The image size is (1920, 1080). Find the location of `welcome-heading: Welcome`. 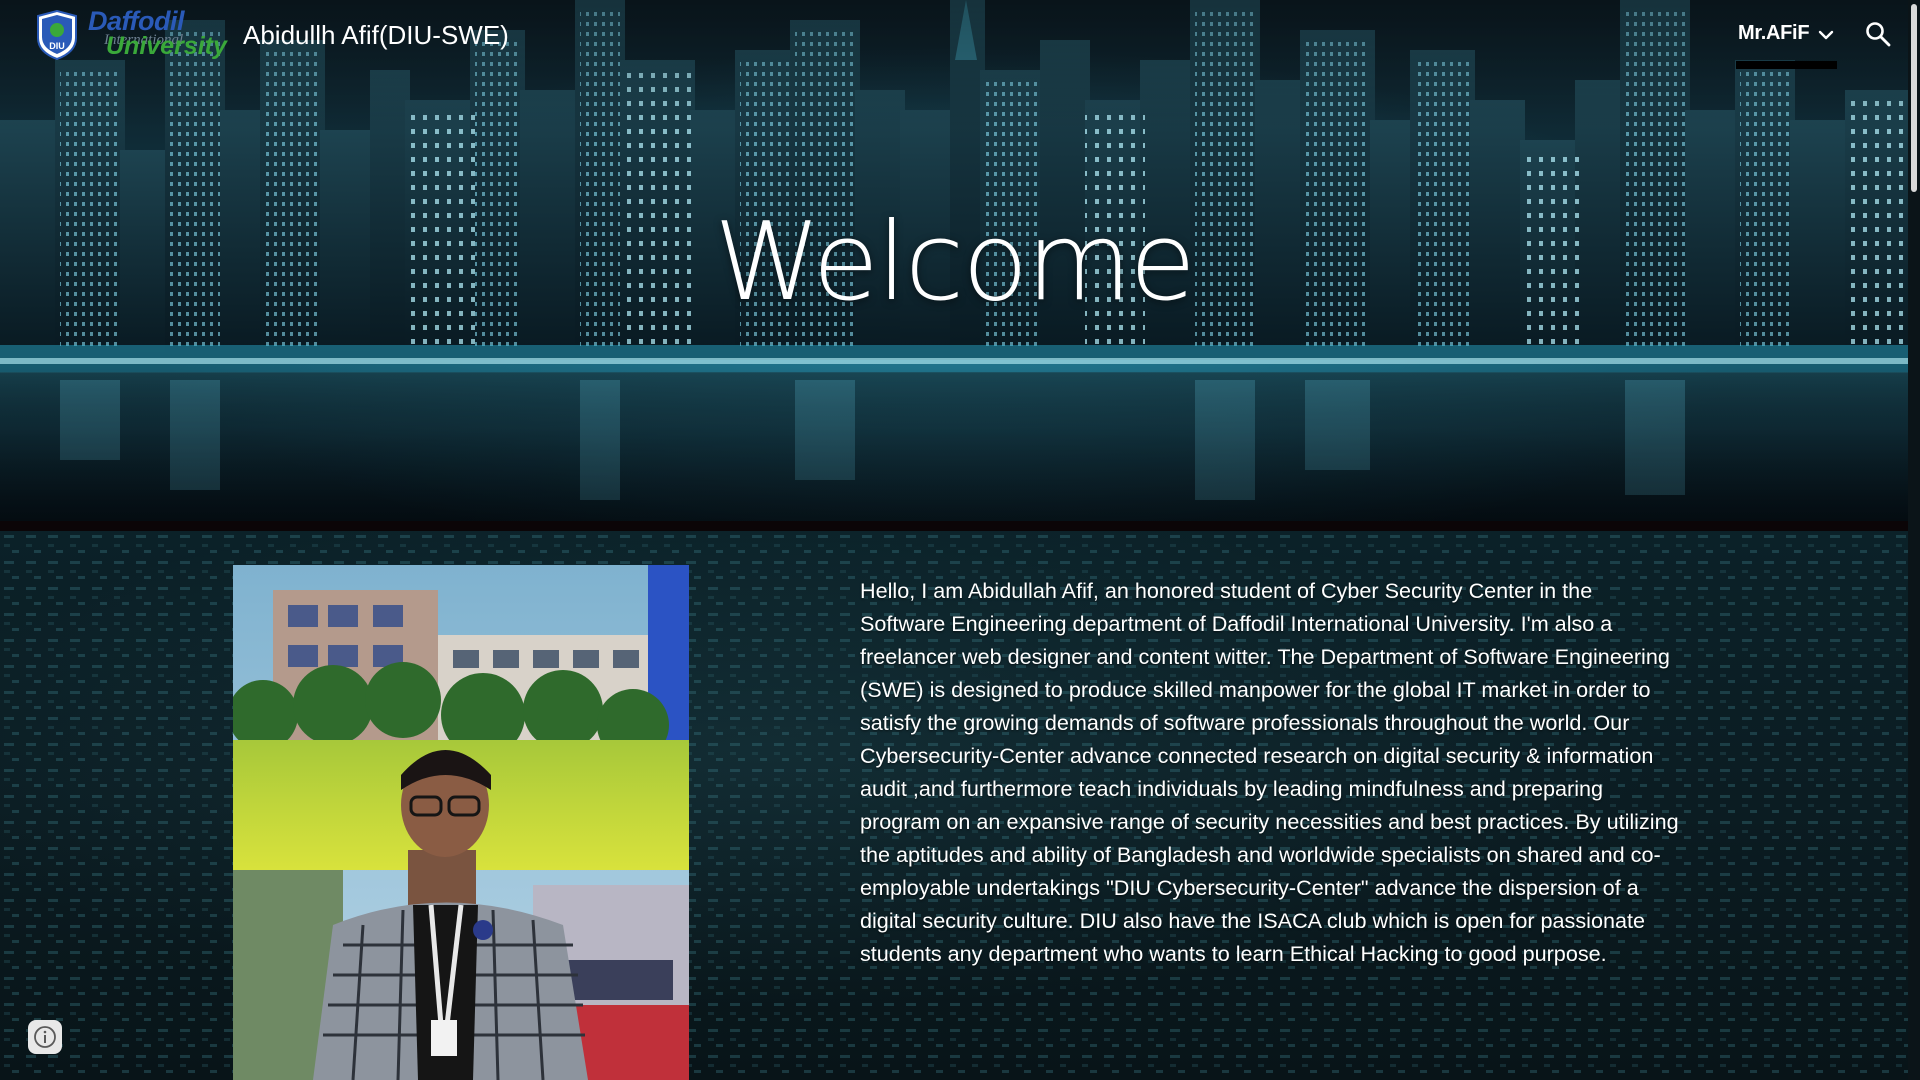

welcome-heading: Welcome is located at coordinates (954, 262).